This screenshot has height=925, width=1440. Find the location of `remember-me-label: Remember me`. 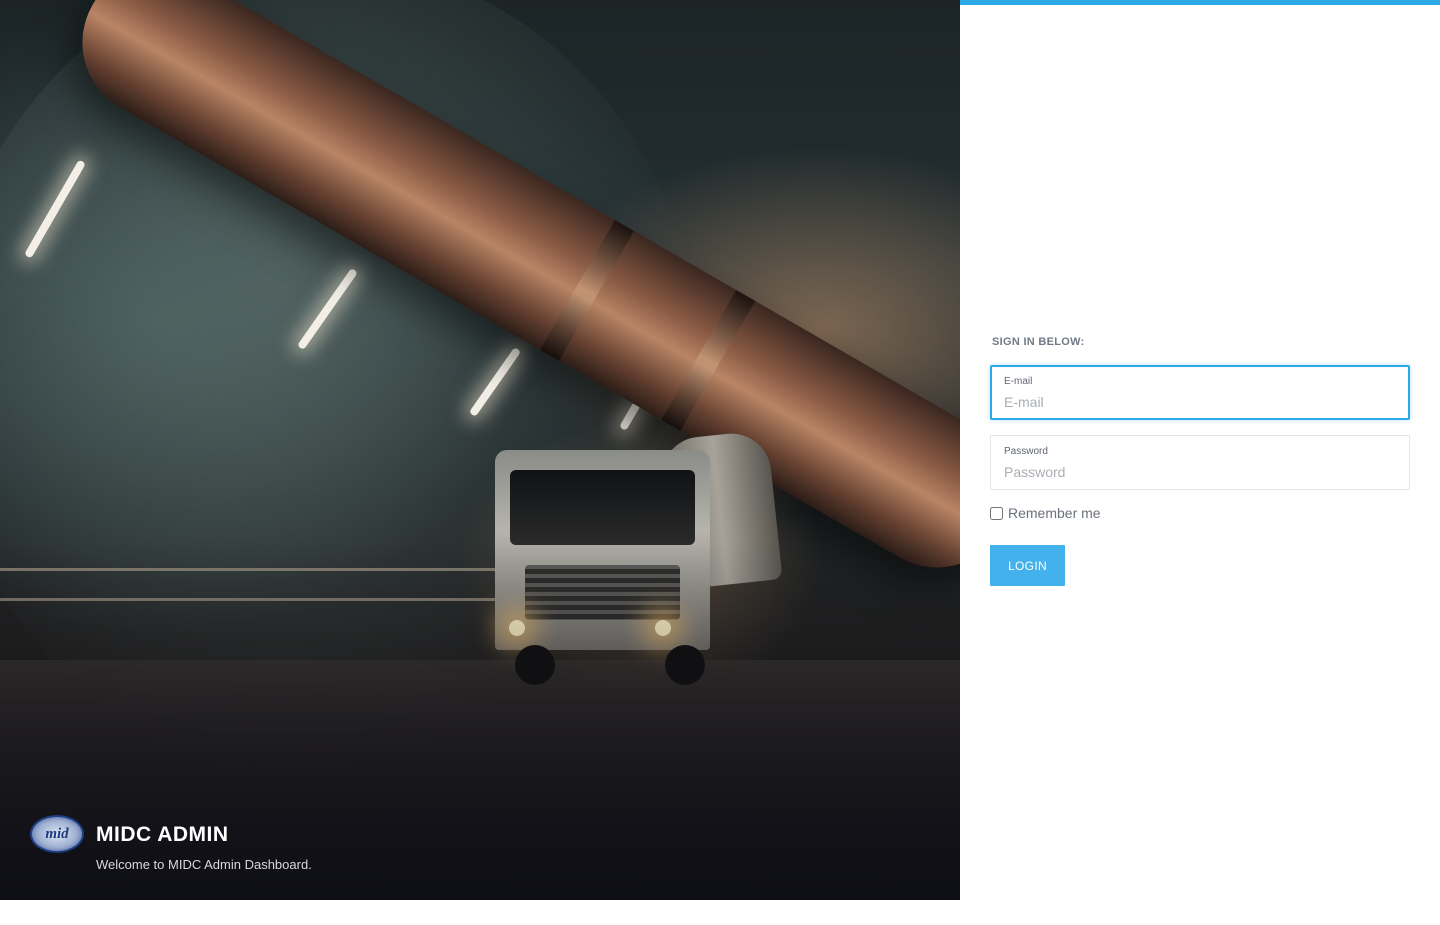

remember-me-label: Remember me is located at coordinates (1054, 513).